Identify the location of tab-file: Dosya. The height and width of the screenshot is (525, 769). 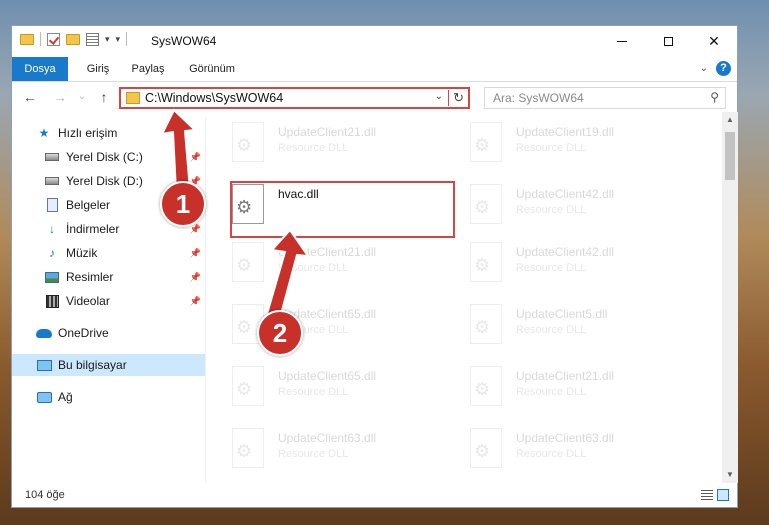
(40, 69).